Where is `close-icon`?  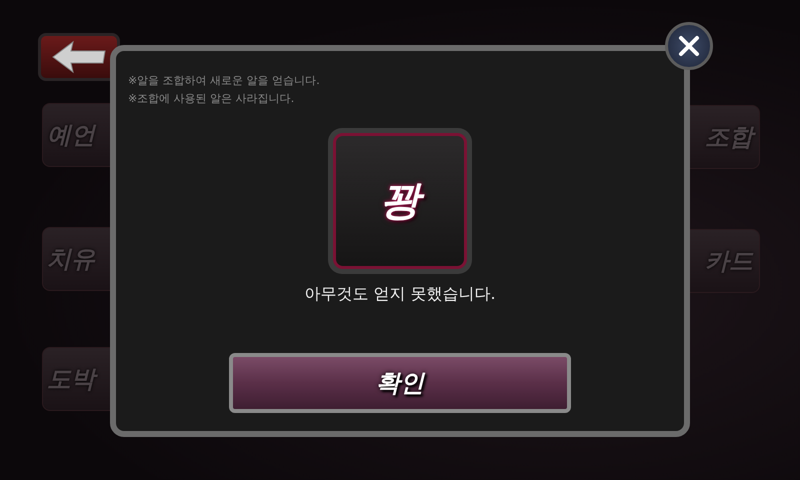
close-icon is located at coordinates (689, 46).